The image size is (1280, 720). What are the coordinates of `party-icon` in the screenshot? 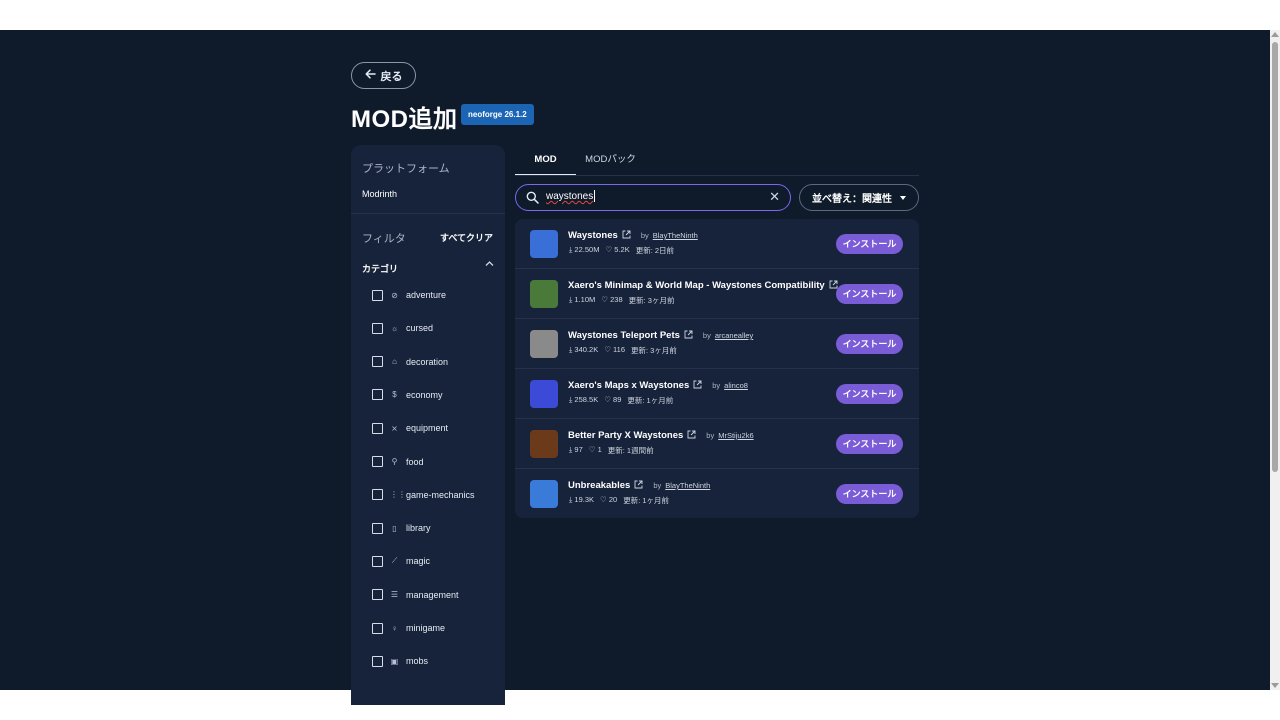 It's located at (544, 444).